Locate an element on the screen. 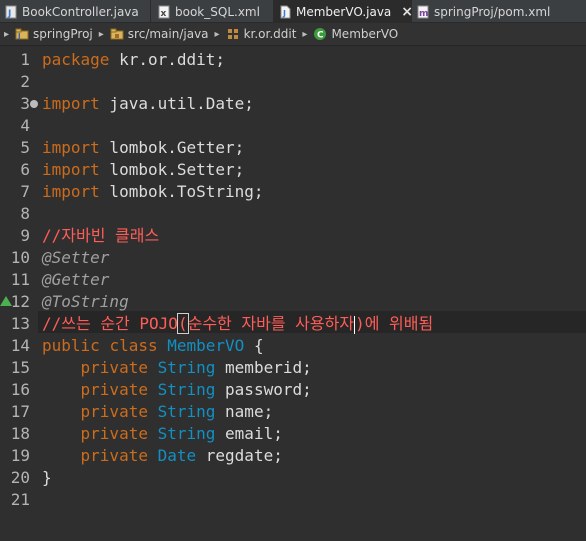 The image size is (586, 541). fold-collapse-icon is located at coordinates (34, 104).